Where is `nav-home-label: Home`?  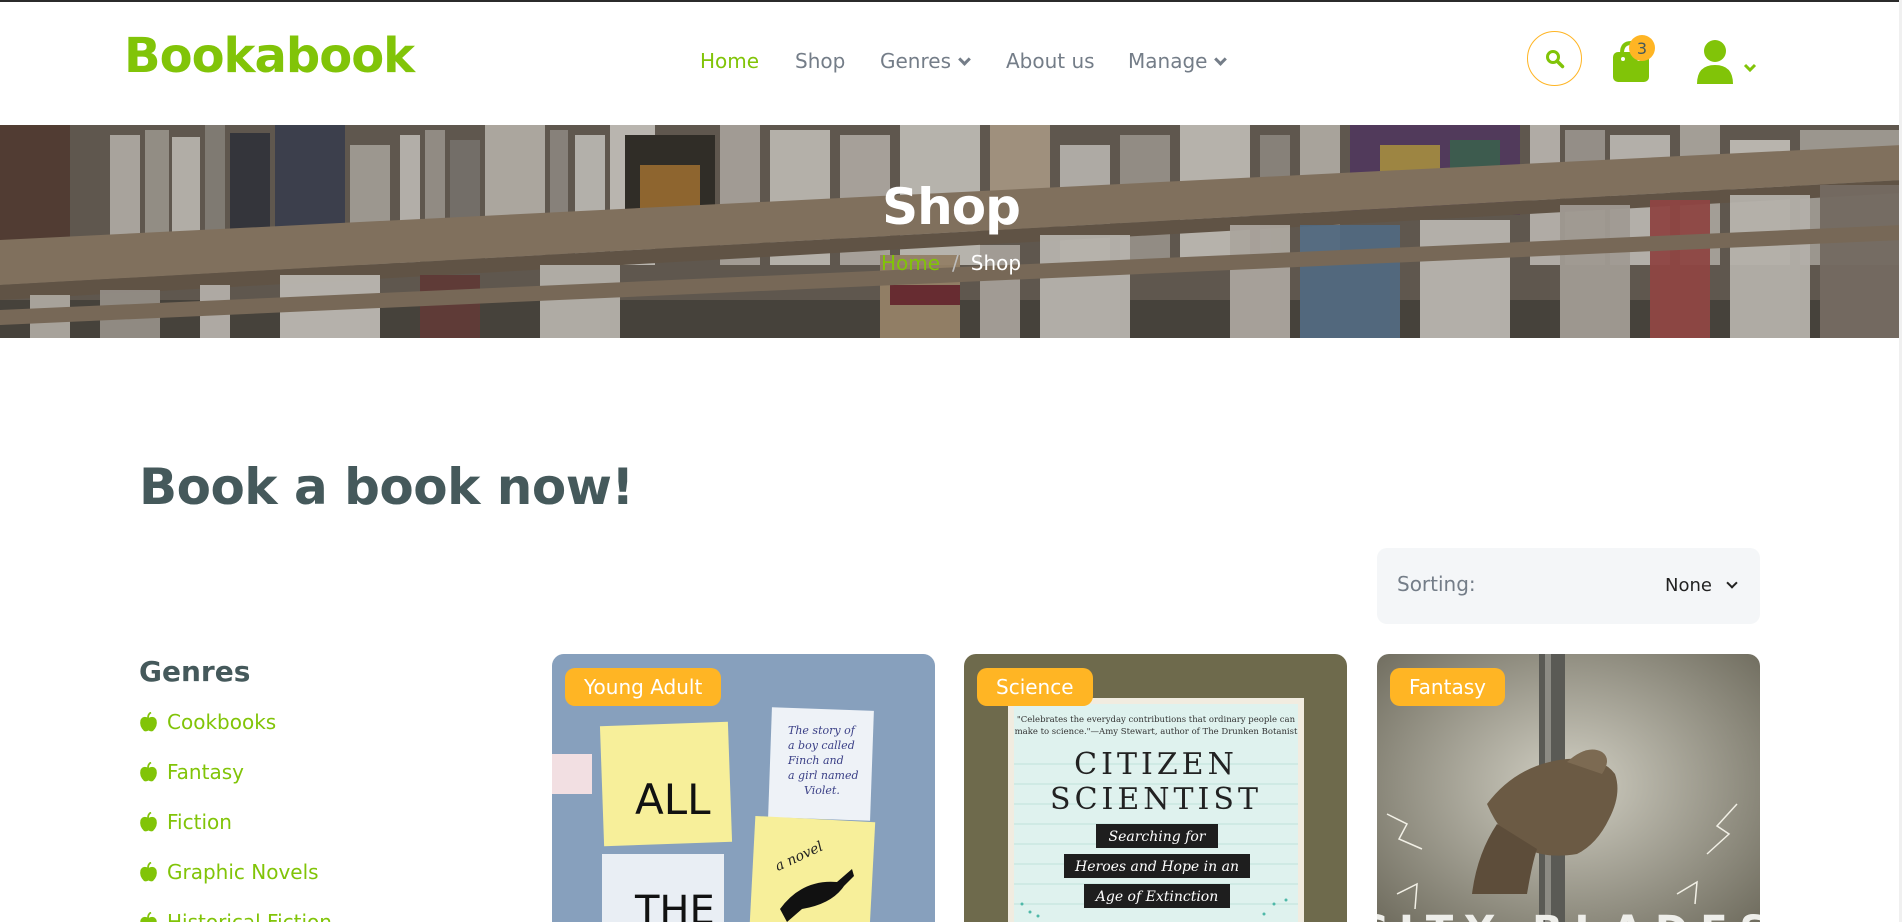 nav-home-label: Home is located at coordinates (730, 61).